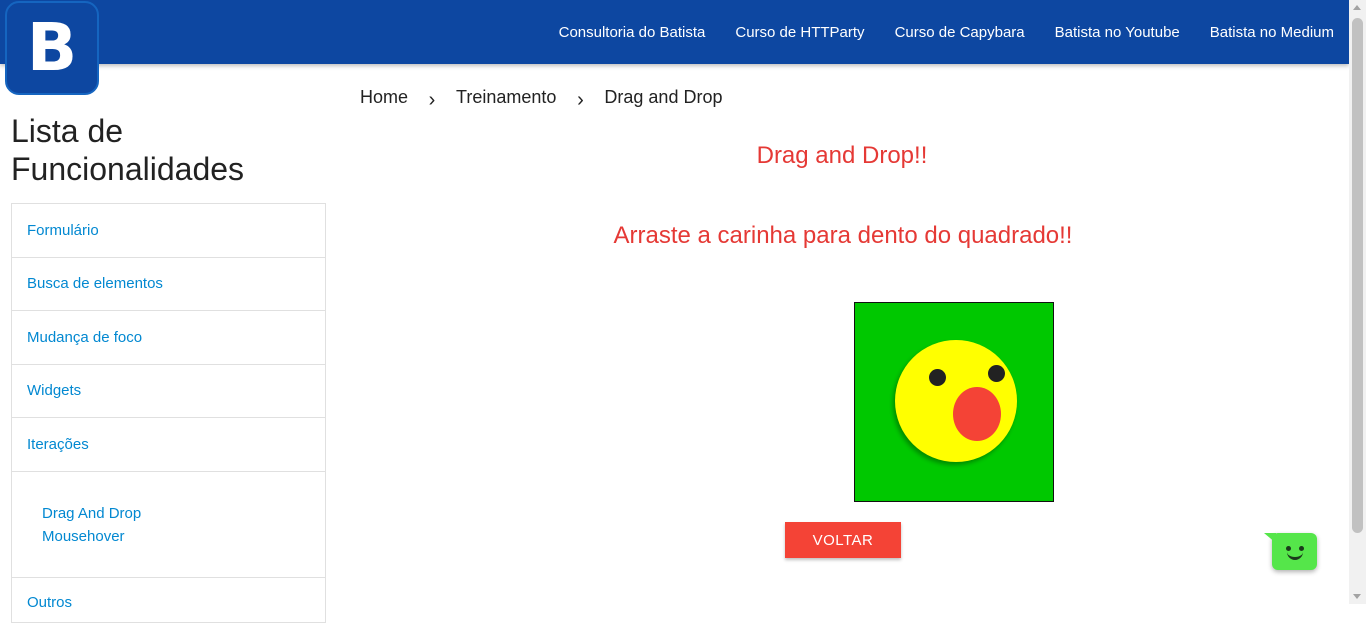 The height and width of the screenshot is (631, 1366). What do you see at coordinates (168, 231) in the screenshot?
I see `sidebar-item-formulario: Formulário` at bounding box center [168, 231].